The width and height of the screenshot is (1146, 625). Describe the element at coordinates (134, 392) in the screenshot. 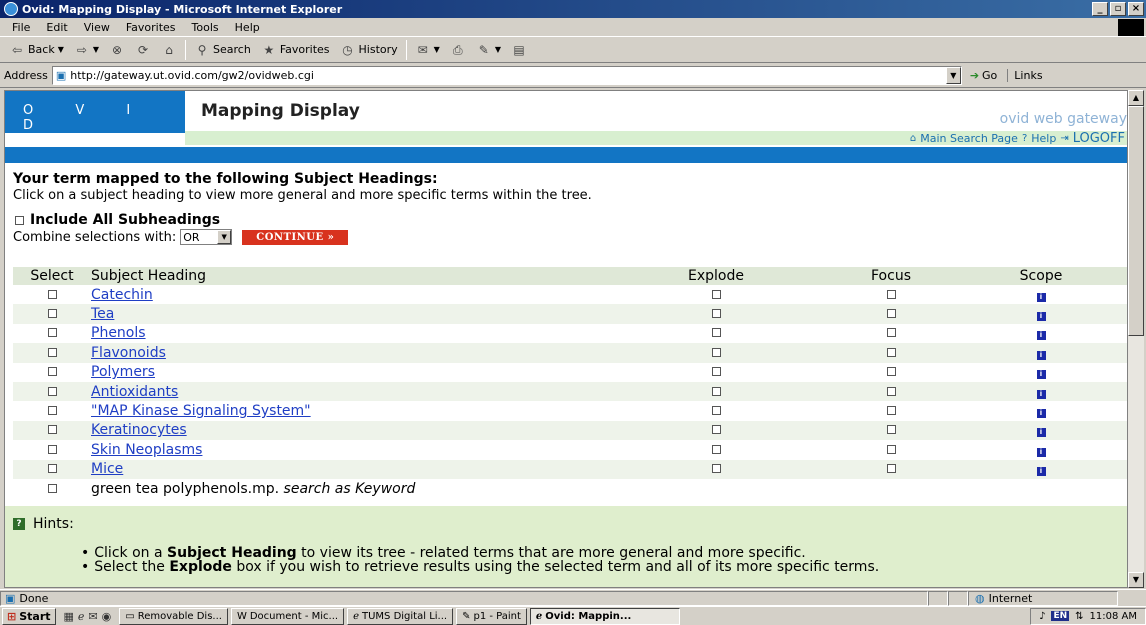

I see `subject-heading-link: Antioxidants` at that location.